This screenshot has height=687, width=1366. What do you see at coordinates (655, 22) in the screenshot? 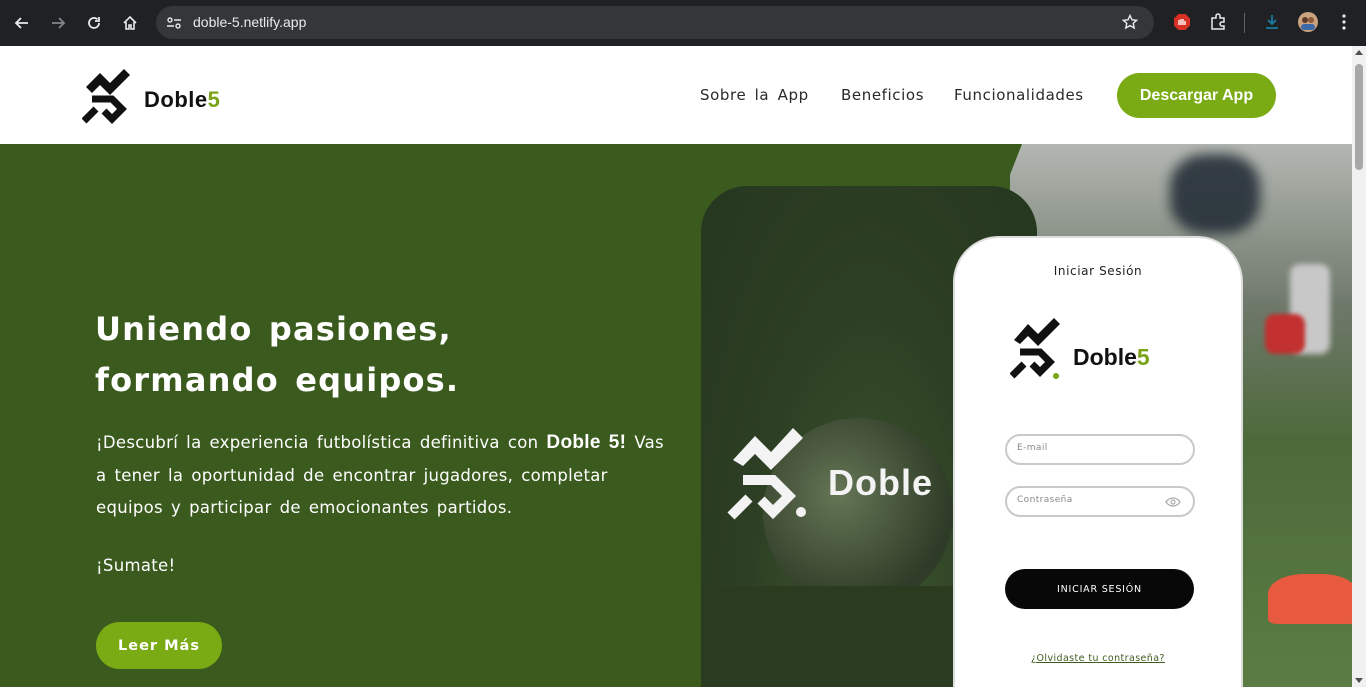
I see `address-bar: doble-5.netlify.app` at bounding box center [655, 22].